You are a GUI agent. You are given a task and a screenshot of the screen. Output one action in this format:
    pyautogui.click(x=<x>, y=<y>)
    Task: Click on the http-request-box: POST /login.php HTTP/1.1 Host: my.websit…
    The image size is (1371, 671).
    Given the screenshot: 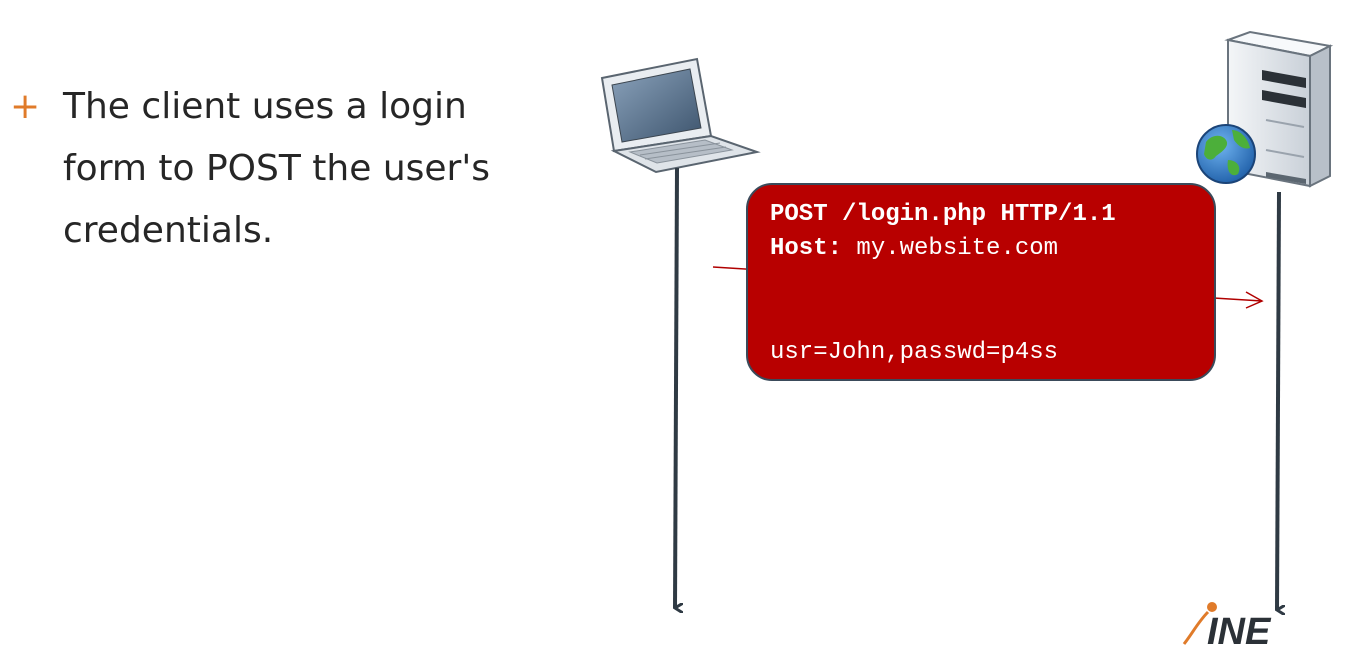 What is the action you would take?
    pyautogui.click(x=981, y=282)
    